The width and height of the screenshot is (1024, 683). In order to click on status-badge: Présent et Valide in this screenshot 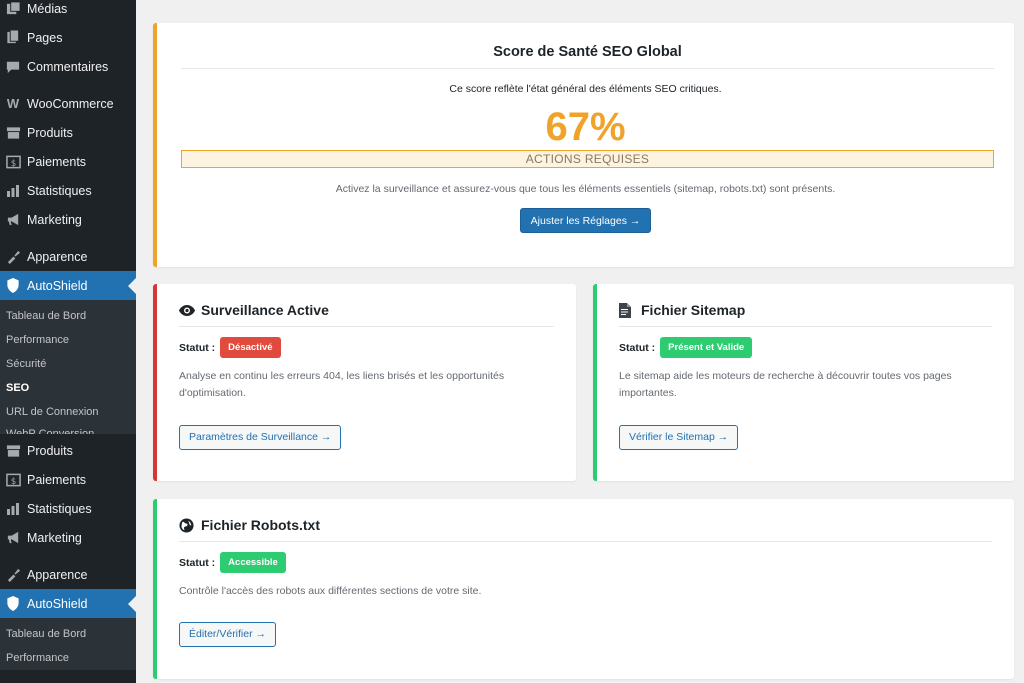, I will do `click(706, 347)`.